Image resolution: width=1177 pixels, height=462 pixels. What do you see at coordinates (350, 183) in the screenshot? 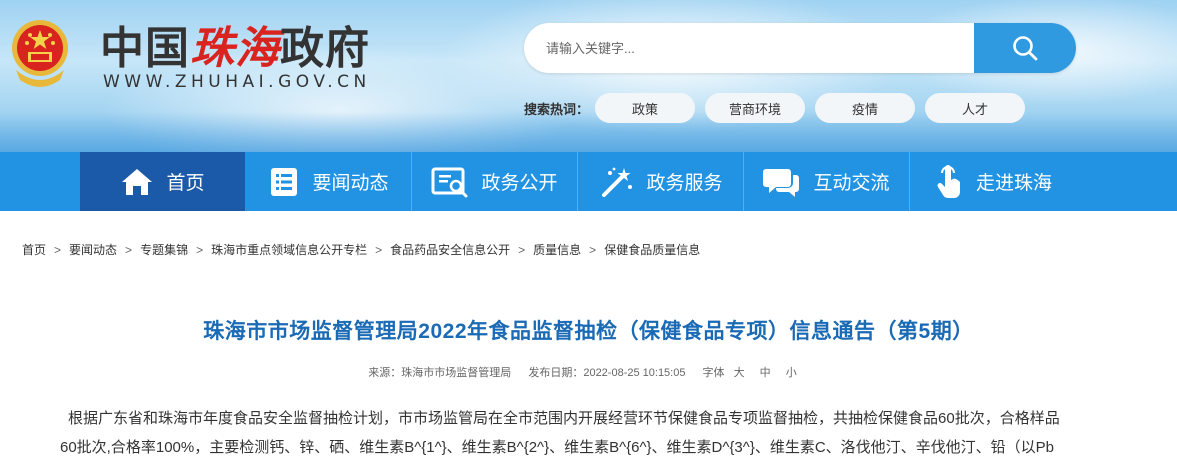
I see `nav-news-label: 要闻动态` at bounding box center [350, 183].